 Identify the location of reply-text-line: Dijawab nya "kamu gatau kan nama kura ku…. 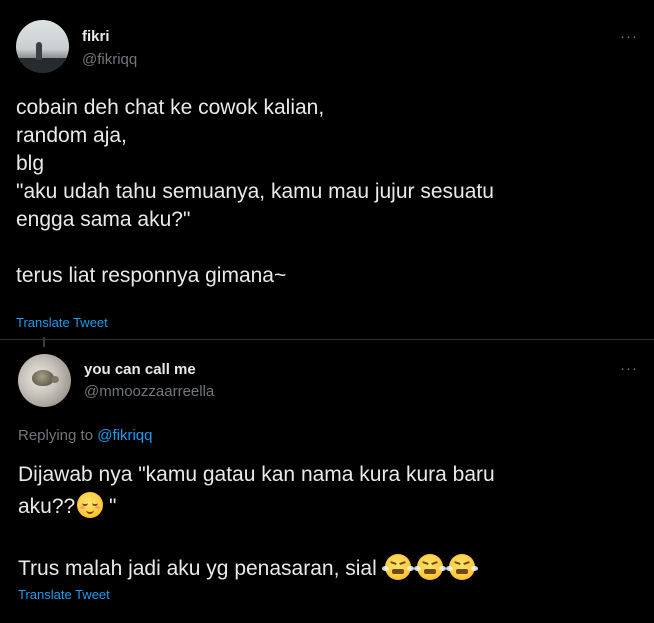
(256, 474).